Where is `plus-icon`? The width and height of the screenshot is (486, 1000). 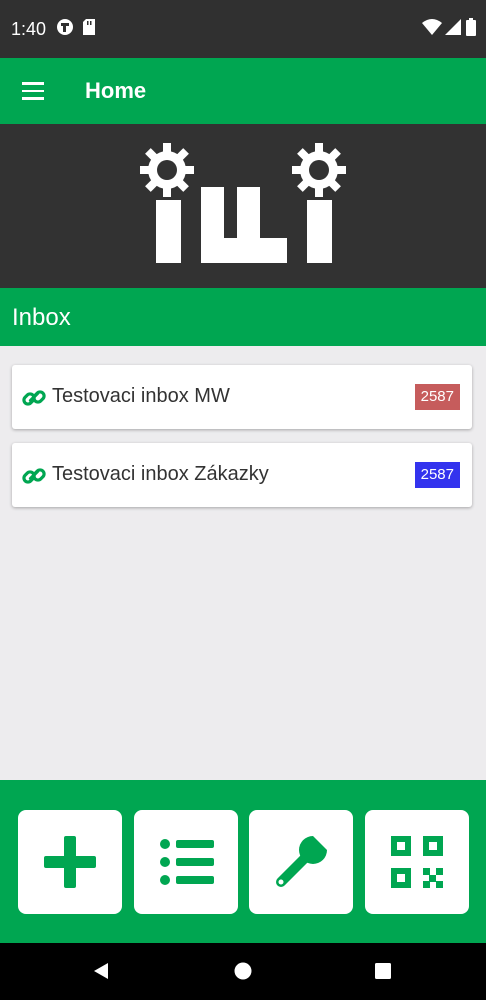
plus-icon is located at coordinates (70, 862).